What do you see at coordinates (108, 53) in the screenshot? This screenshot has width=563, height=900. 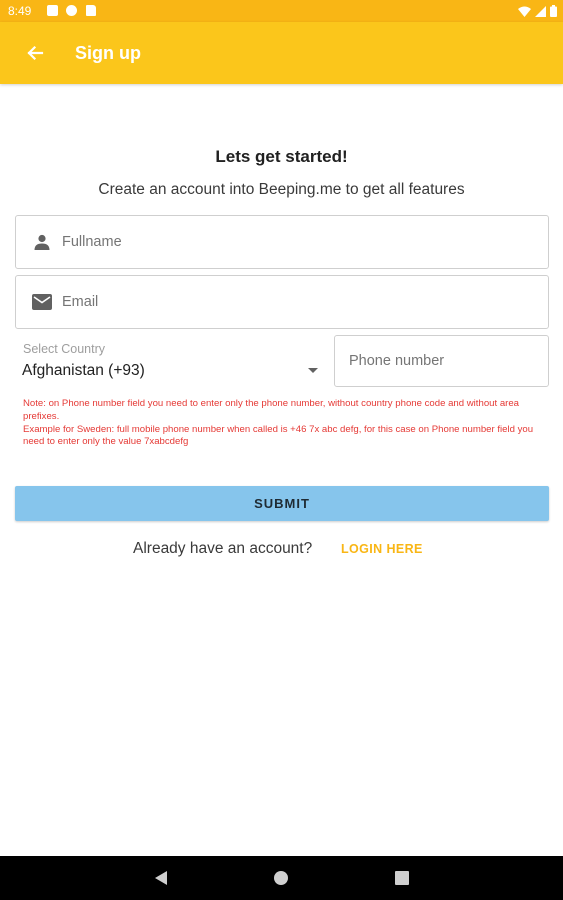 I see `page-title: Sign up` at bounding box center [108, 53].